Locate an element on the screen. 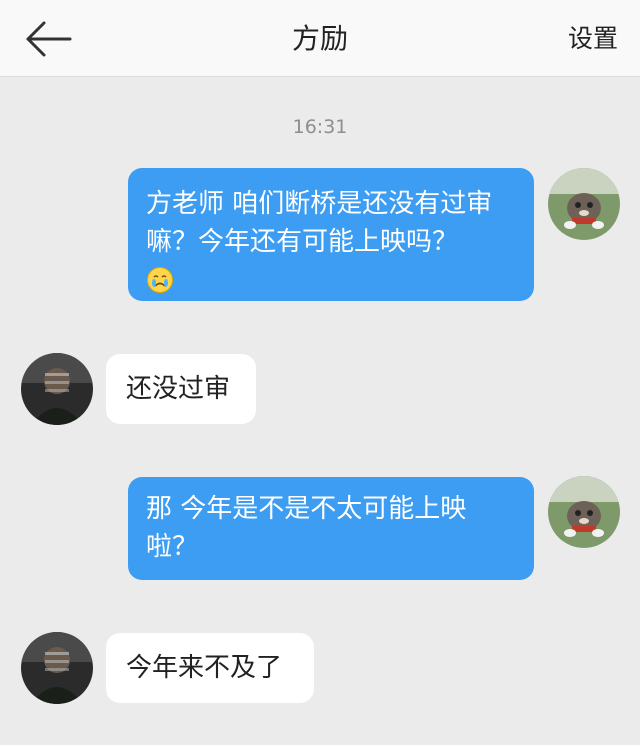 This screenshot has height=745, width=640. settings-button: 设置 is located at coordinates (593, 39).